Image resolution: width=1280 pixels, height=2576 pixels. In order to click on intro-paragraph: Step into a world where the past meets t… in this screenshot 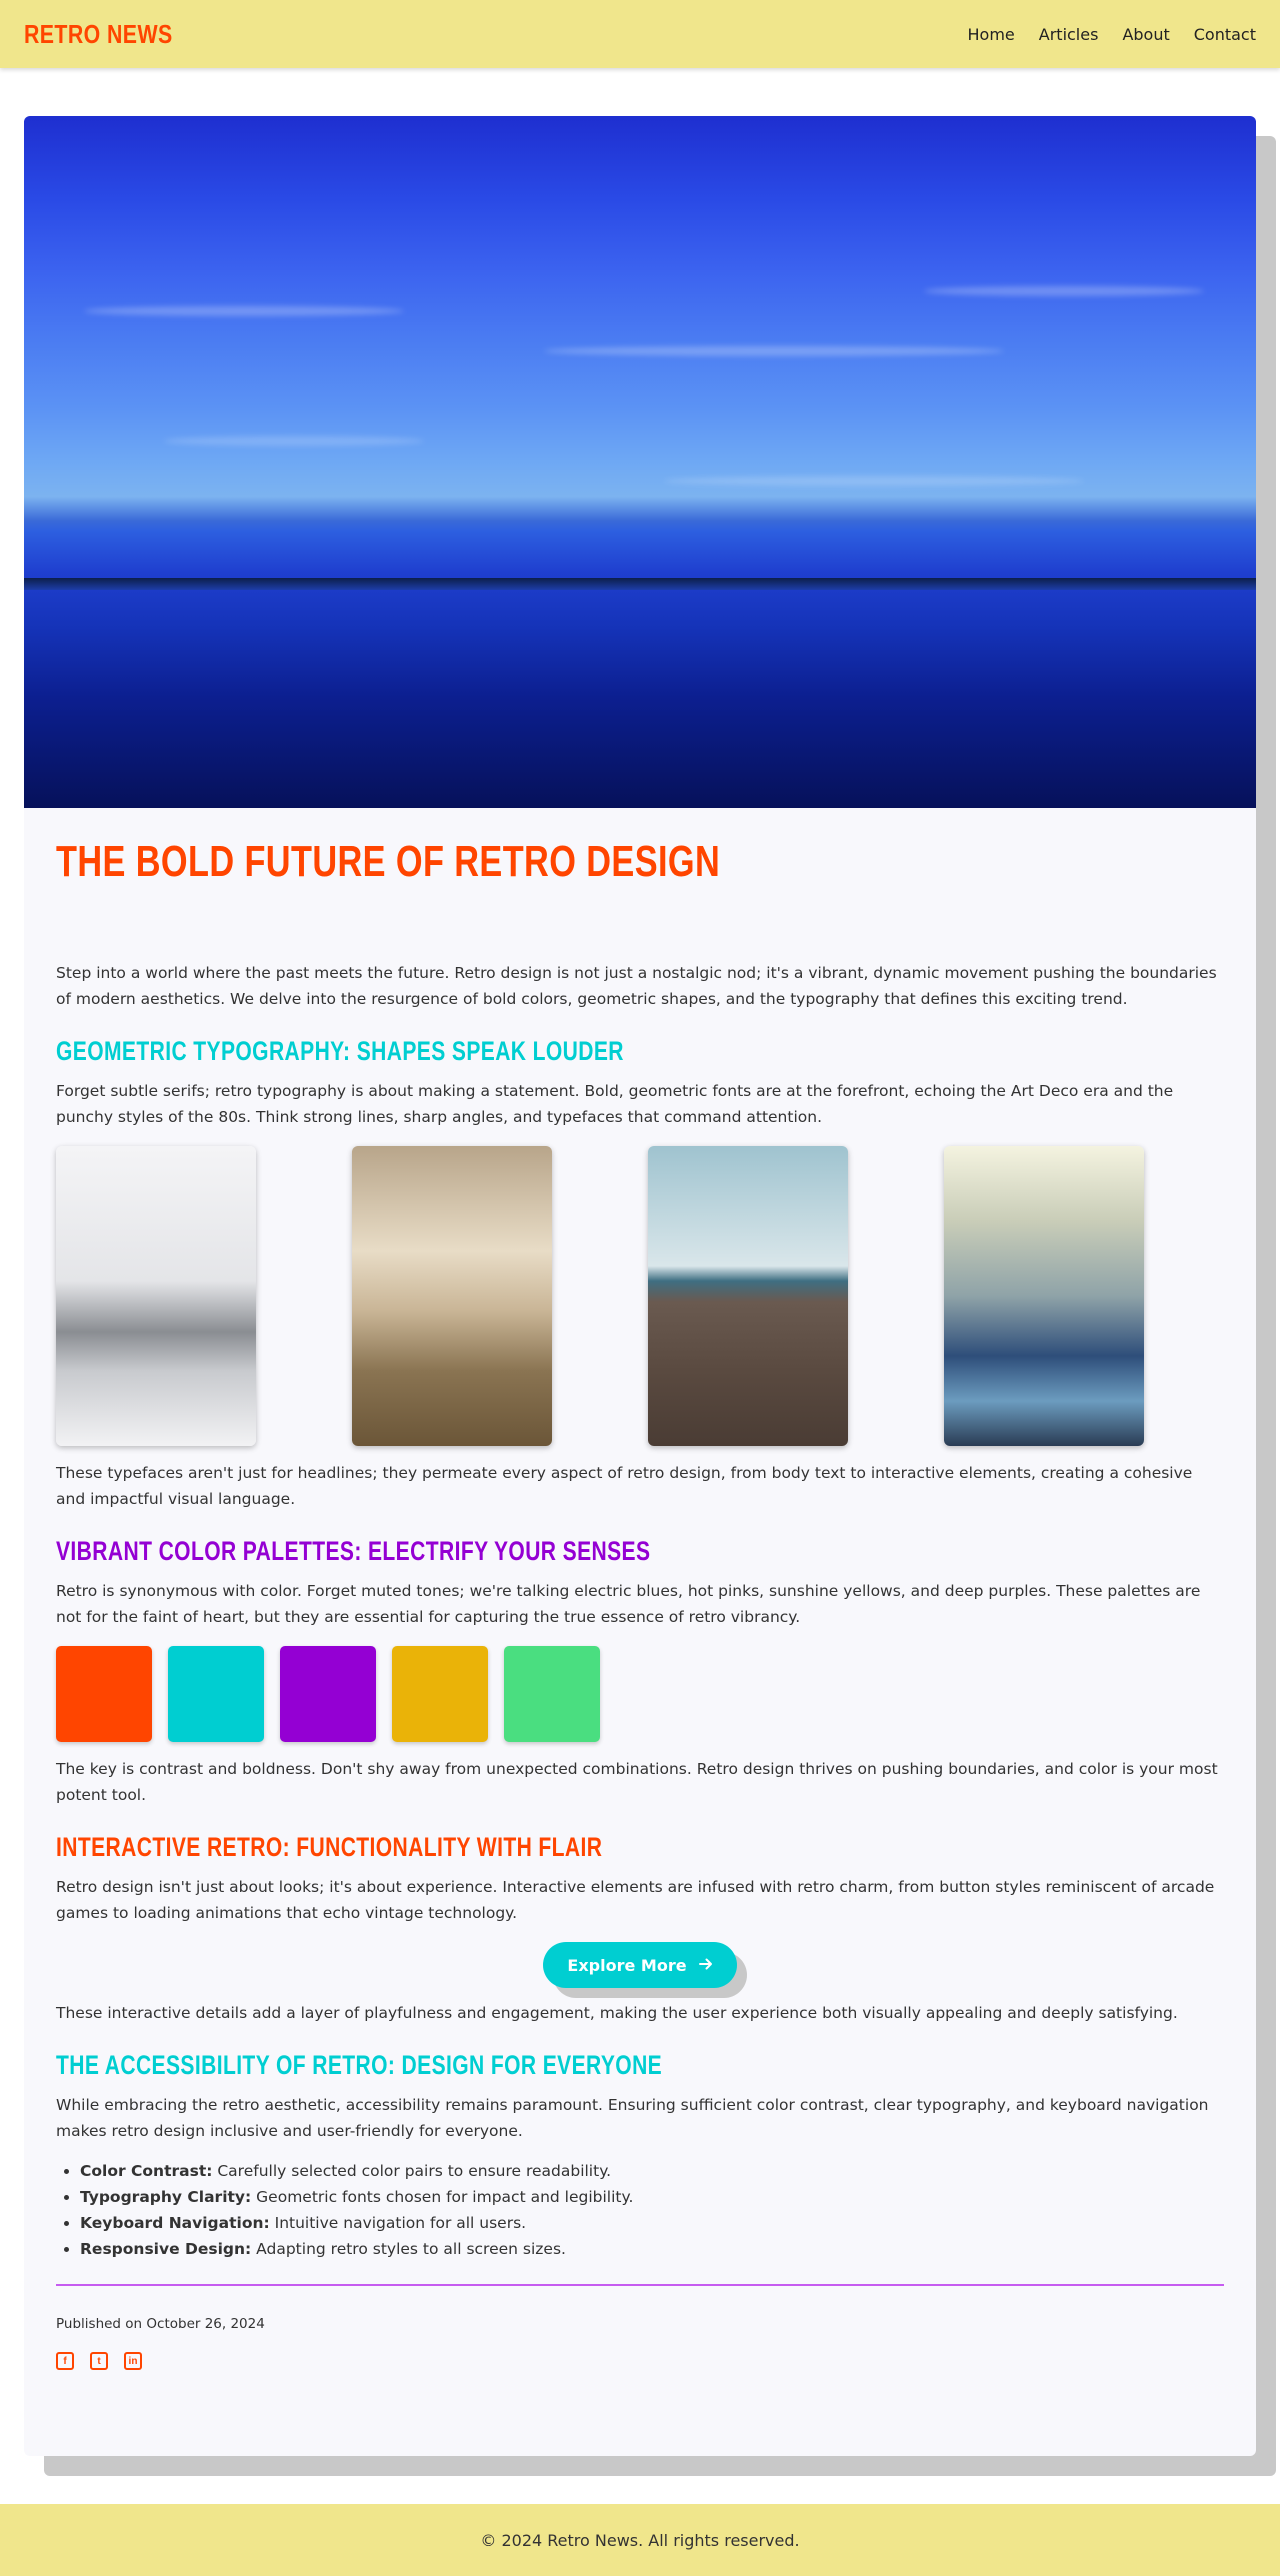, I will do `click(636, 986)`.